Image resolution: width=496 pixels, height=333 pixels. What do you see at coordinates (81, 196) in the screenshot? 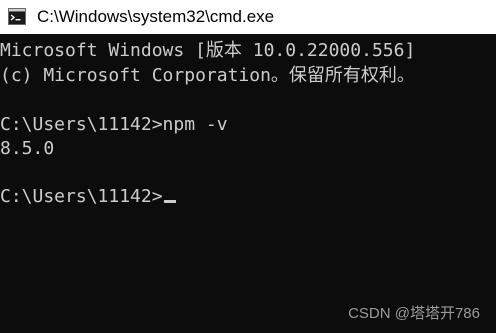
I see `prompt-text: C:\Users\11142>` at bounding box center [81, 196].